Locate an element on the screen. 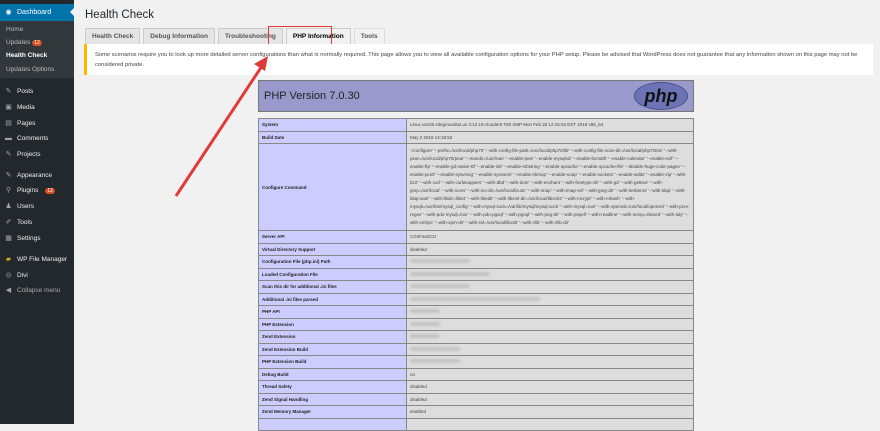 This screenshot has width=880, height=431. table-row: Debug Build no is located at coordinates (476, 374).